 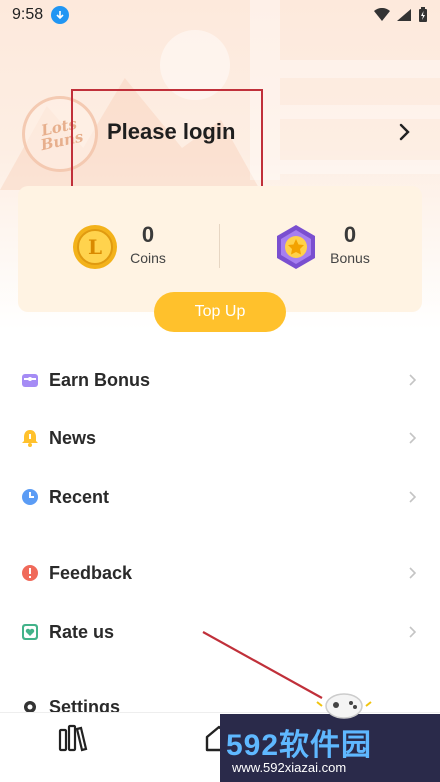 I want to click on battery-icon, so click(x=423, y=14).